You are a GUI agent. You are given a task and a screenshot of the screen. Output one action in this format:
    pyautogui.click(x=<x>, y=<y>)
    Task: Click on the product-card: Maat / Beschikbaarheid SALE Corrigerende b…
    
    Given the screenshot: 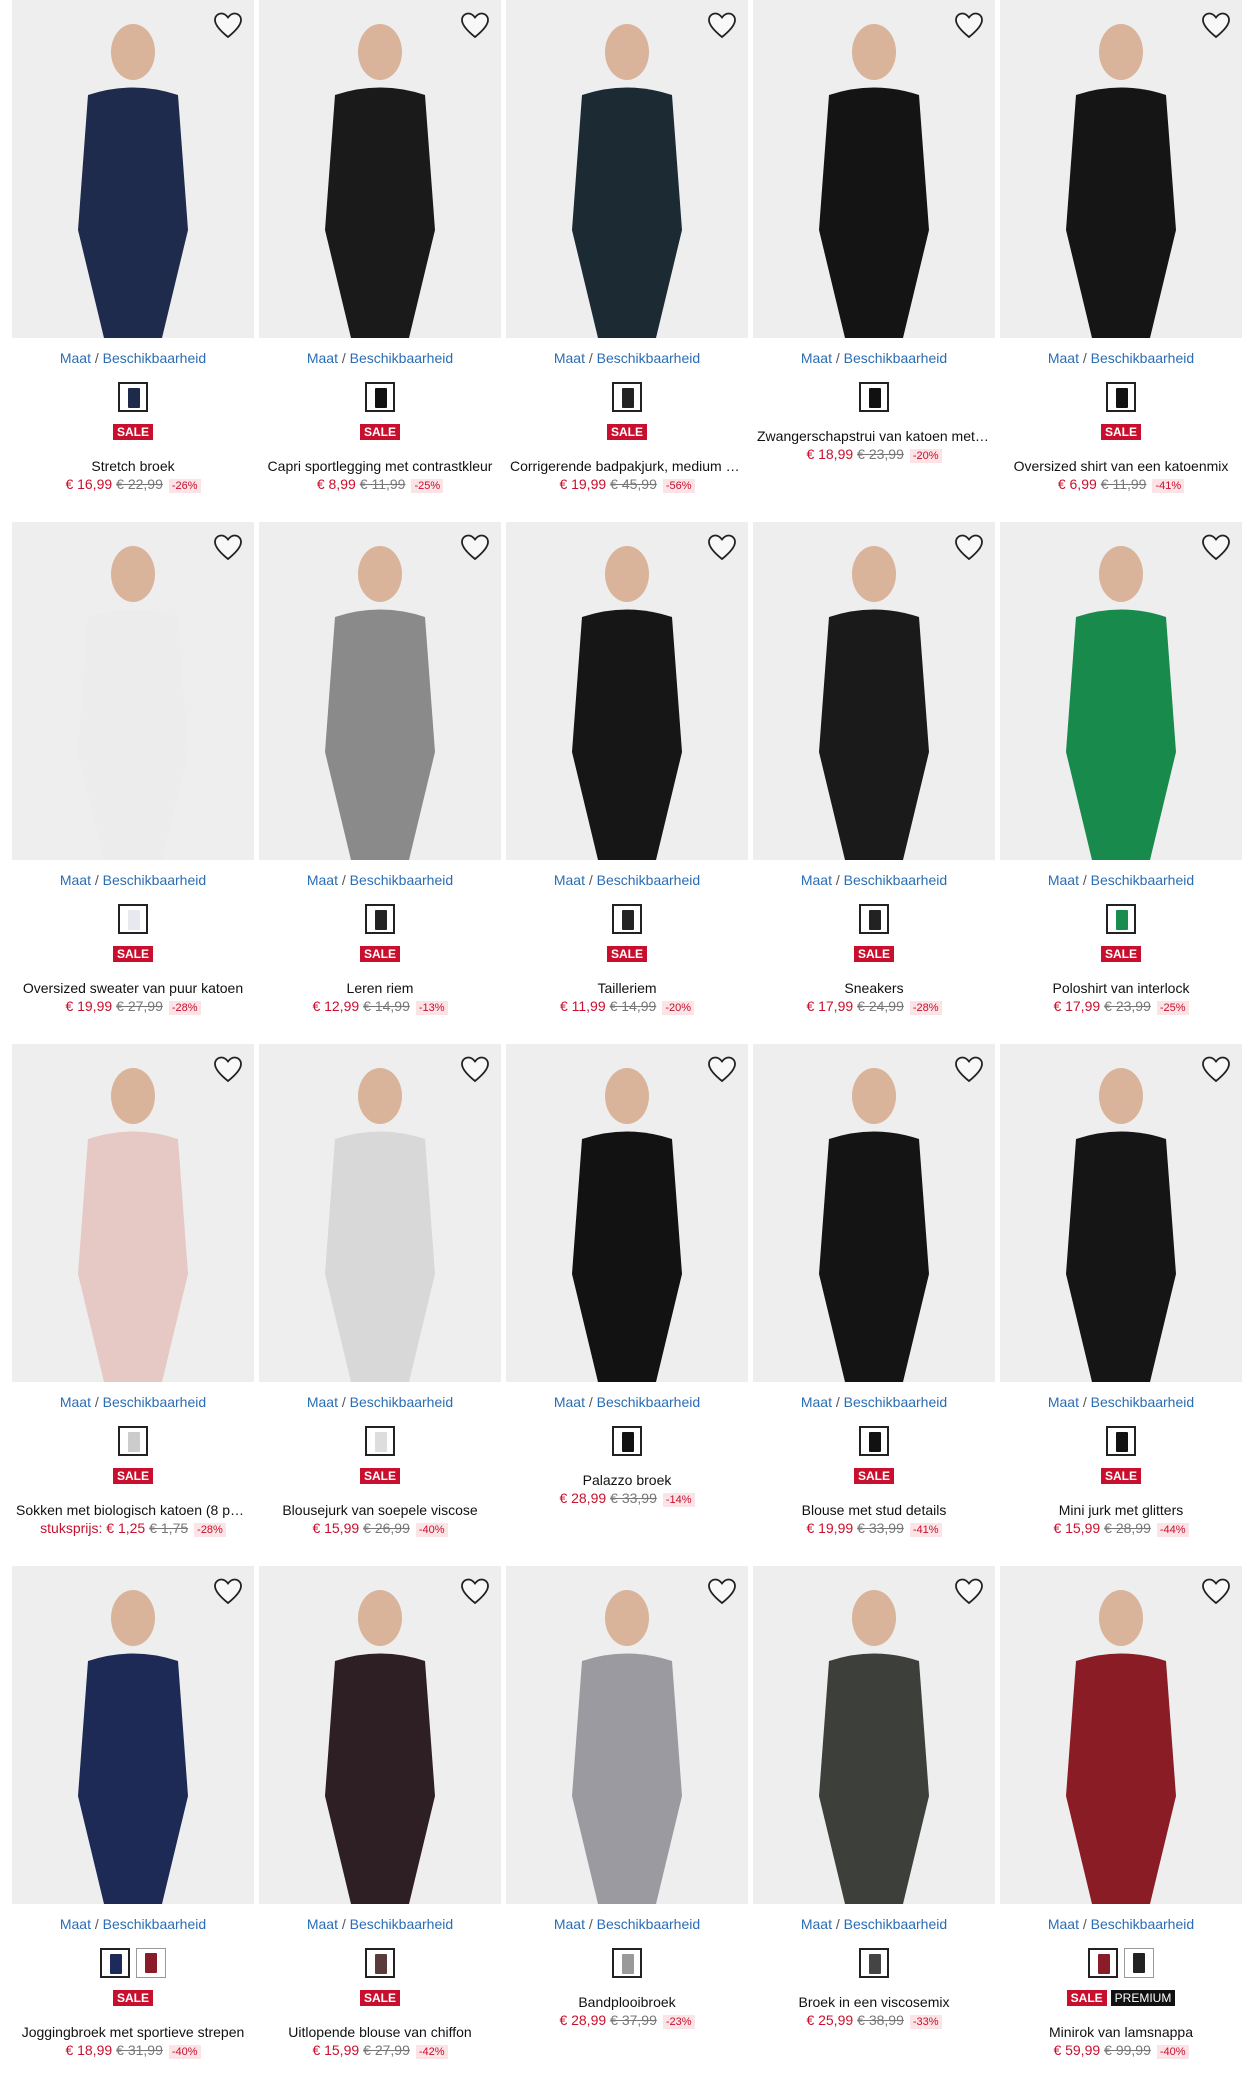 What is the action you would take?
    pyautogui.click(x=627, y=255)
    